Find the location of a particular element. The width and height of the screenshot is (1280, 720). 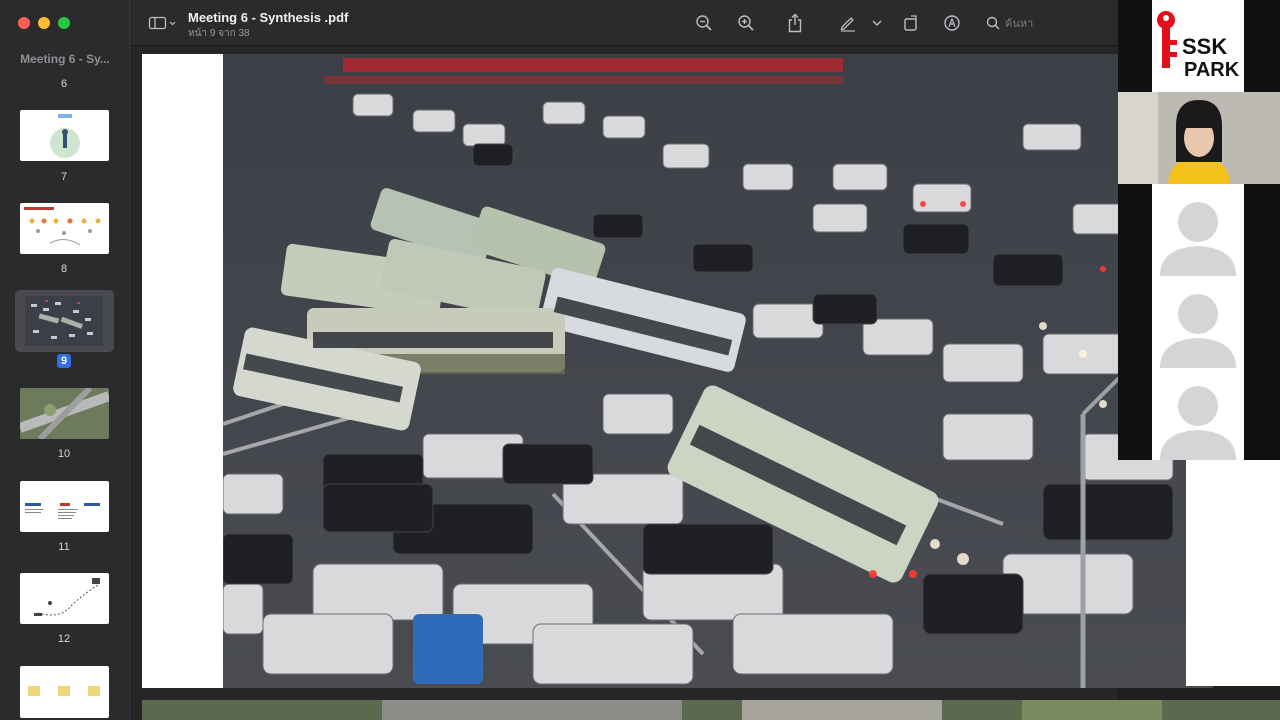

minimize-window-button is located at coordinates (44, 23).